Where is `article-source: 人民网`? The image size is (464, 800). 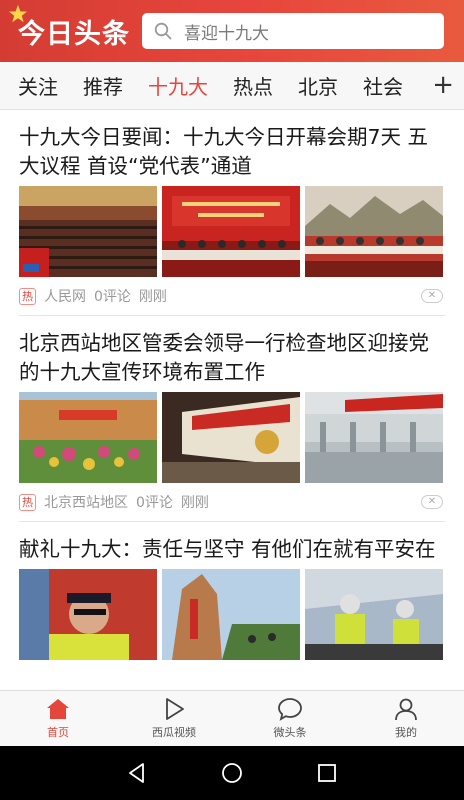
article-source: 人民网 is located at coordinates (65, 296).